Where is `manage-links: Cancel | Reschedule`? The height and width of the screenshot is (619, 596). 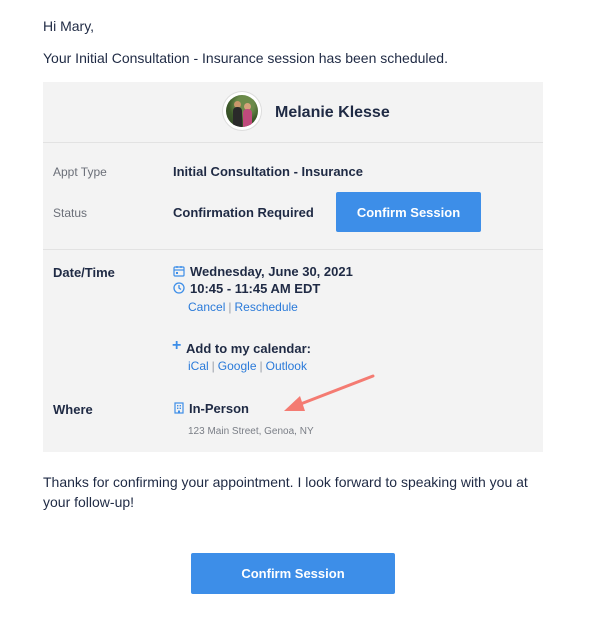
manage-links: Cancel | Reschedule is located at coordinates (243, 307).